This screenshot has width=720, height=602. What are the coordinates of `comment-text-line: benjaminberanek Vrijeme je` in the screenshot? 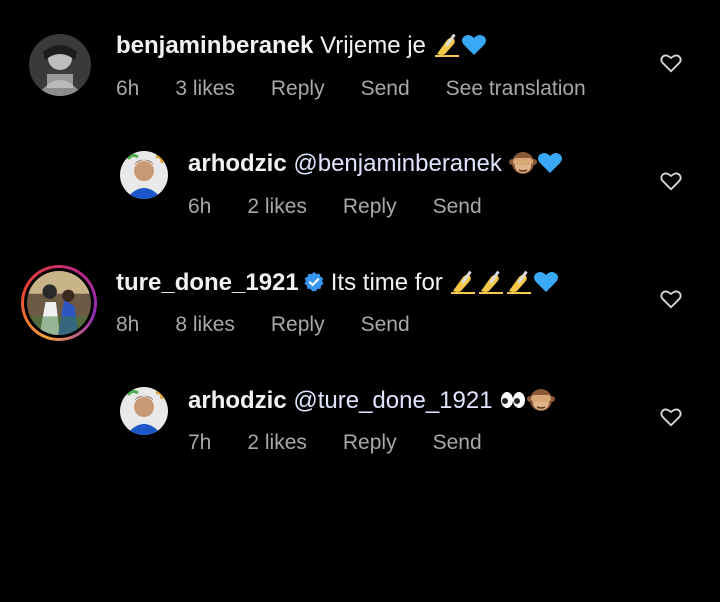 It's located at (301, 46).